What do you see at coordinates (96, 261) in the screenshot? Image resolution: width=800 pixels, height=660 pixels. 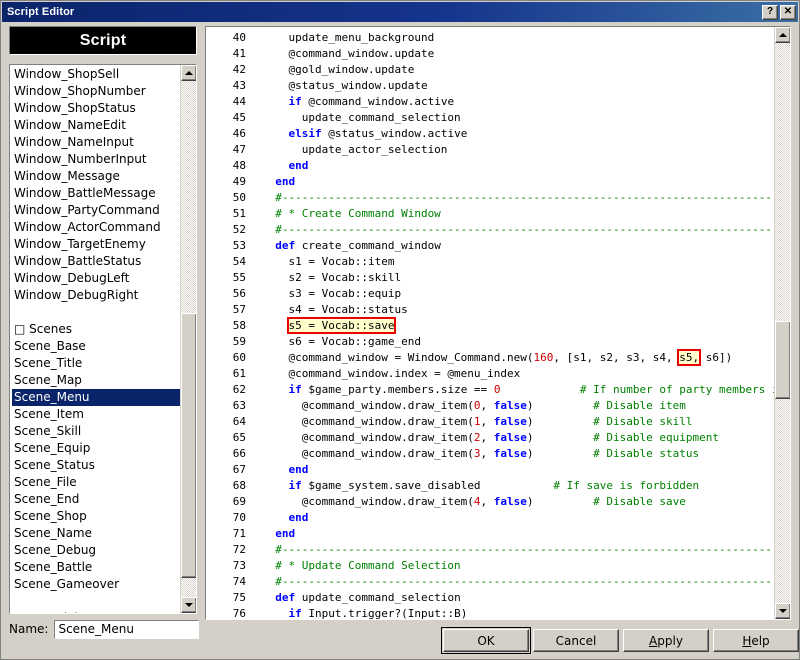 I see `script-list-item: Window_BattleStatus` at bounding box center [96, 261].